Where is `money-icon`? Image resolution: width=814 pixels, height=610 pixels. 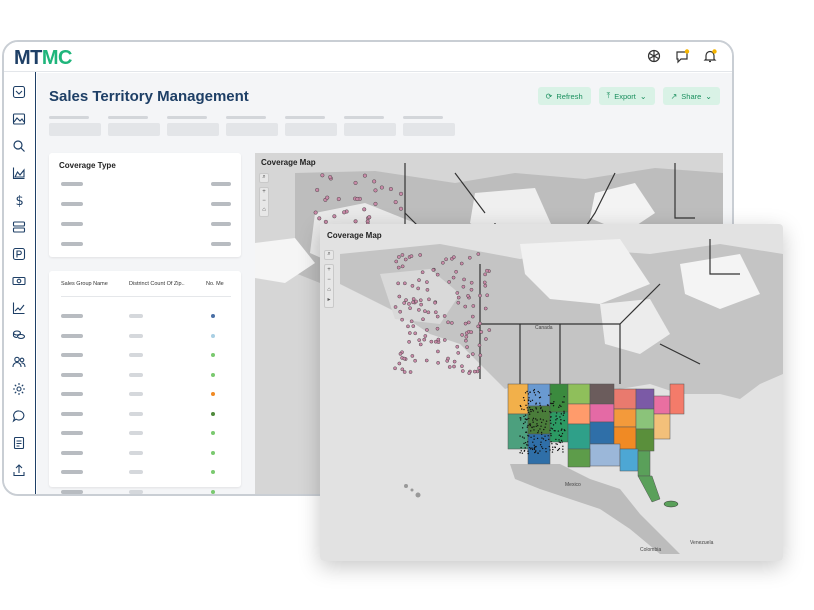 money-icon is located at coordinates (19, 281).